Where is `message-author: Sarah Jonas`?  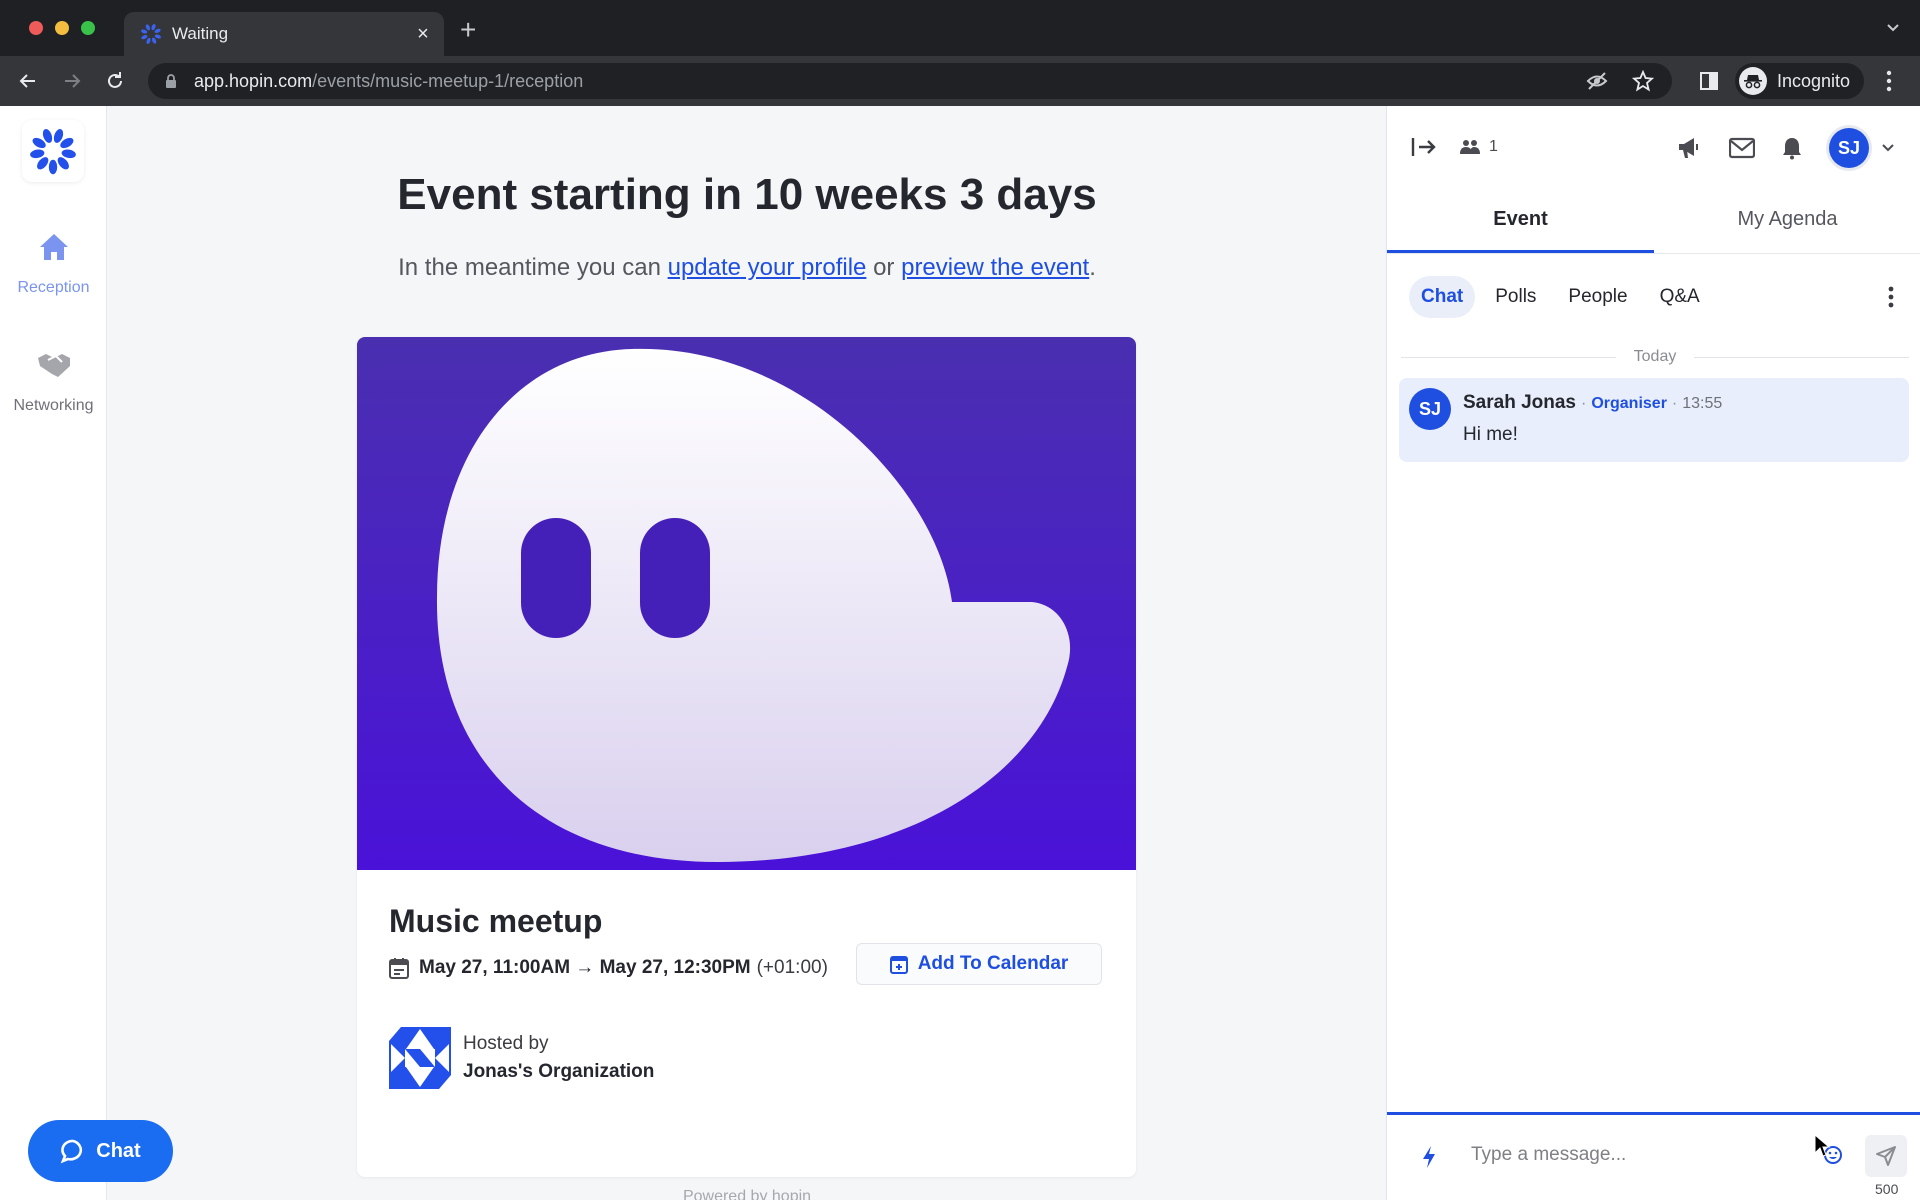
message-author: Sarah Jonas is located at coordinates (1519, 403).